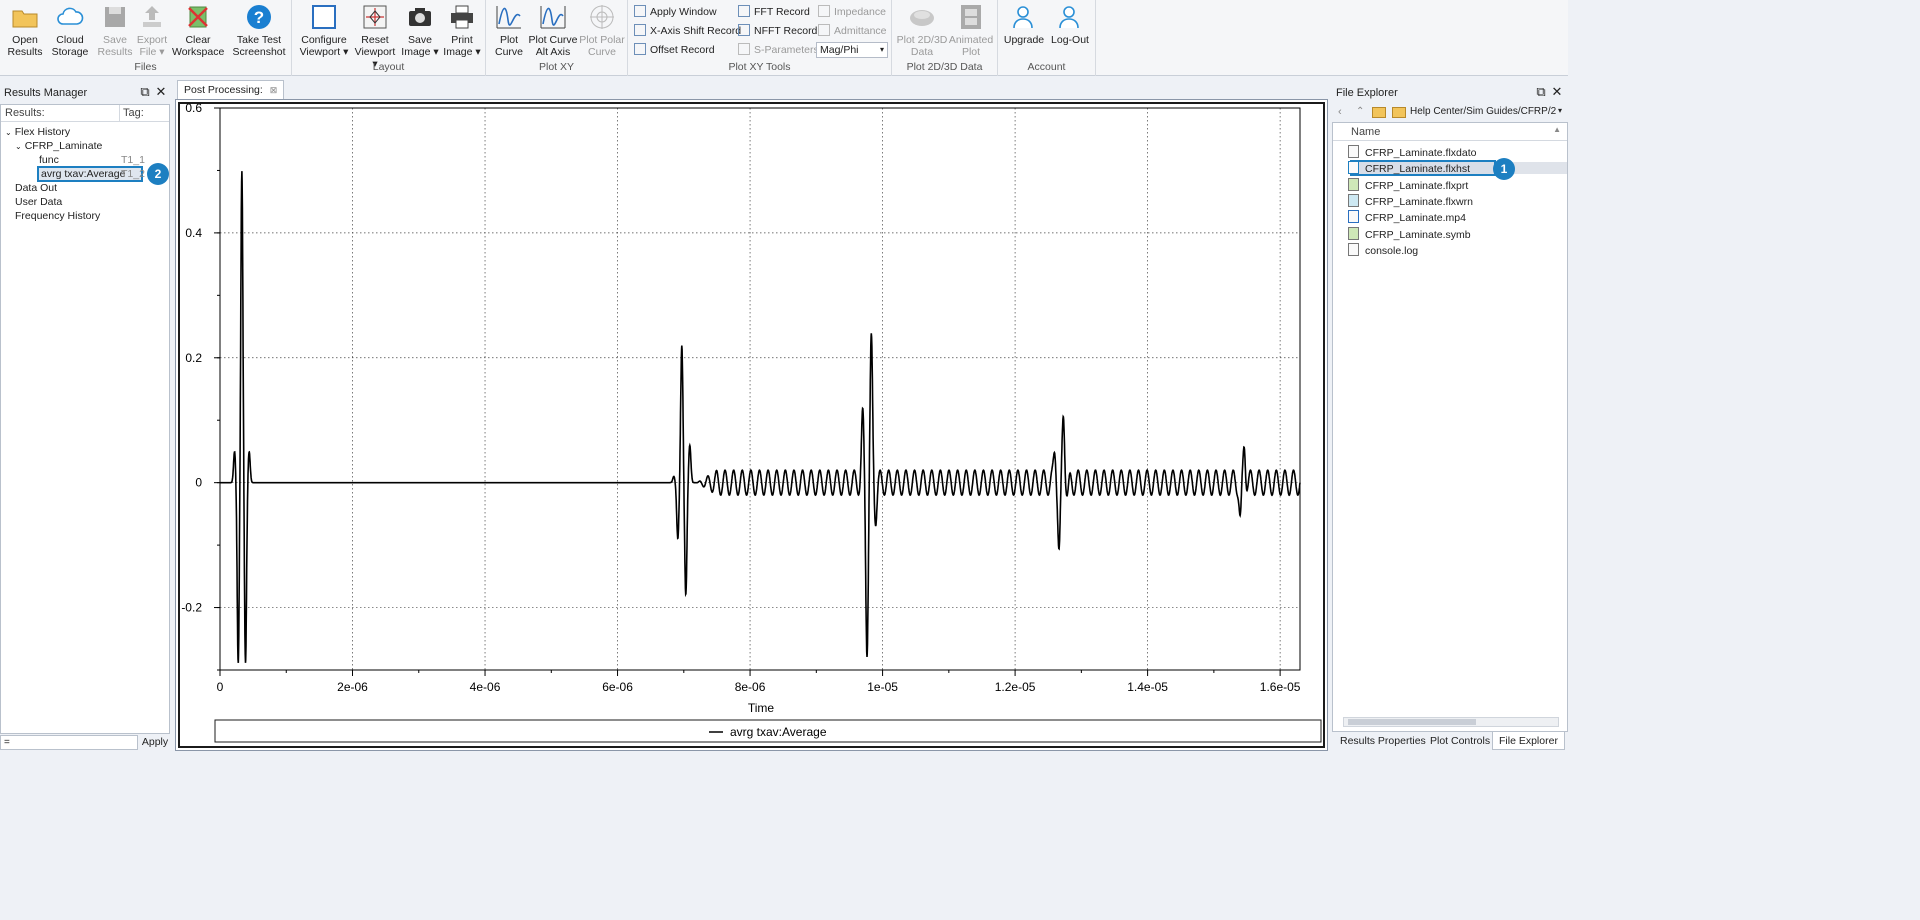 The image size is (1920, 920). Describe the element at coordinates (553, 30) in the screenshot. I see `plot-curve-alt-axis-button: Plot Curve Alt Axis` at that location.